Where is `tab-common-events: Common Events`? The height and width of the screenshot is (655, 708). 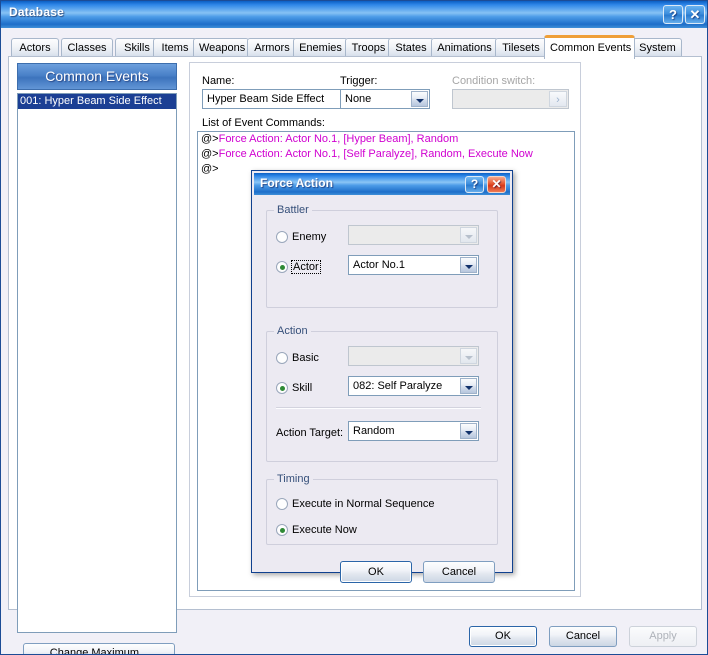
tab-common-events: Common Events is located at coordinates (589, 47).